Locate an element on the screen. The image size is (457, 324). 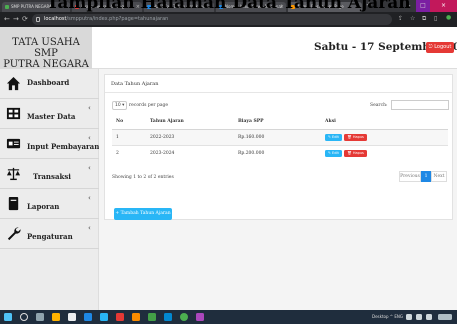
sidebar-item-label: Pengaturan is located at coordinates (50, 236).